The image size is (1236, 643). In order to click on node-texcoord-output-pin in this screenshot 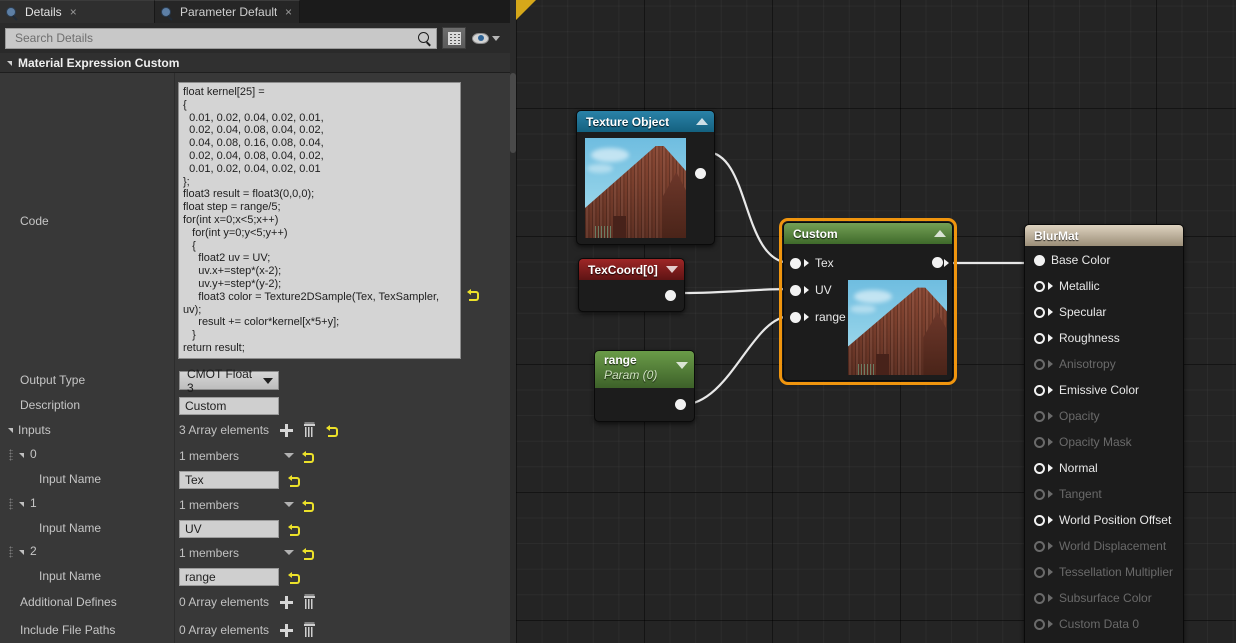, I will do `click(670, 295)`.